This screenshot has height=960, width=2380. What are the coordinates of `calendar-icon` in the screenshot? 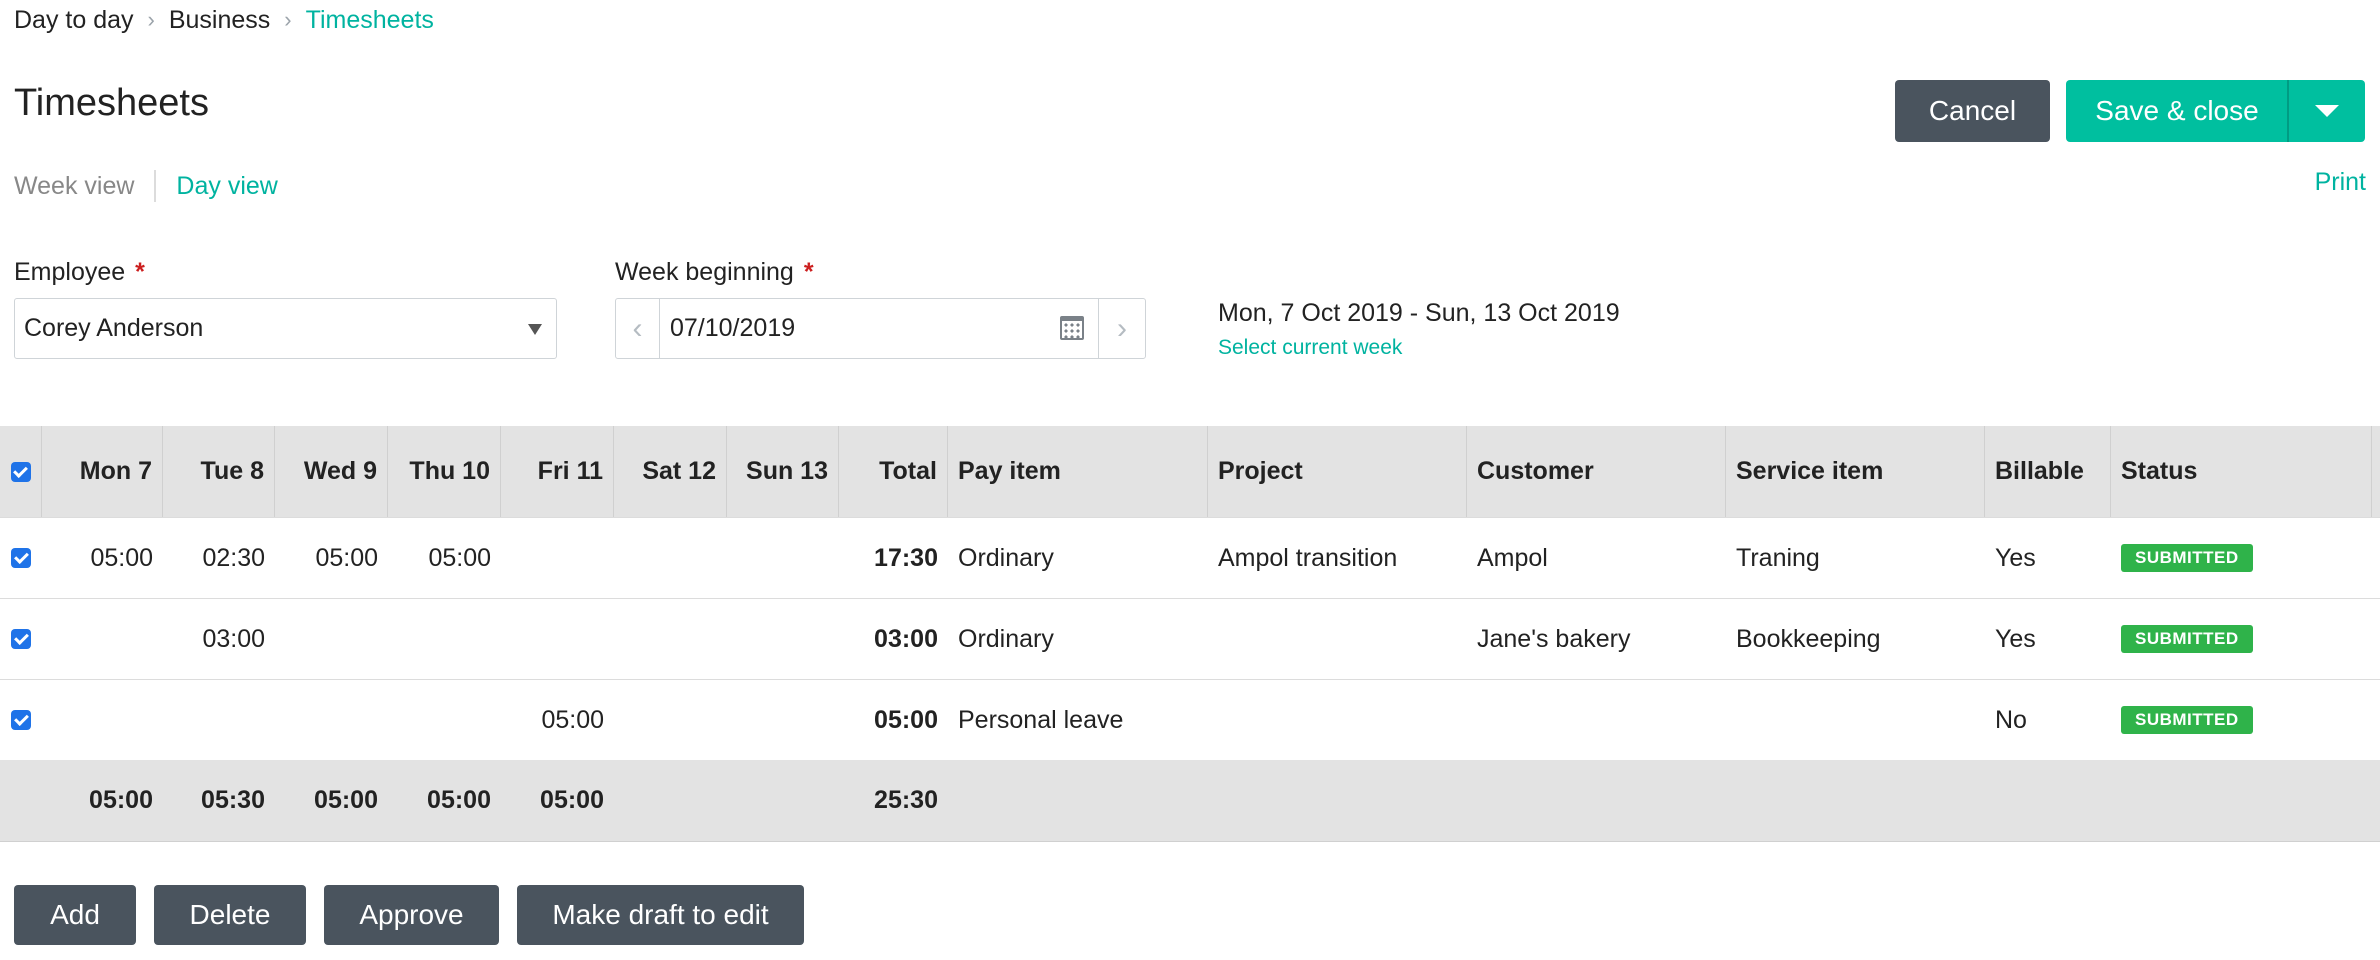 It's located at (1072, 328).